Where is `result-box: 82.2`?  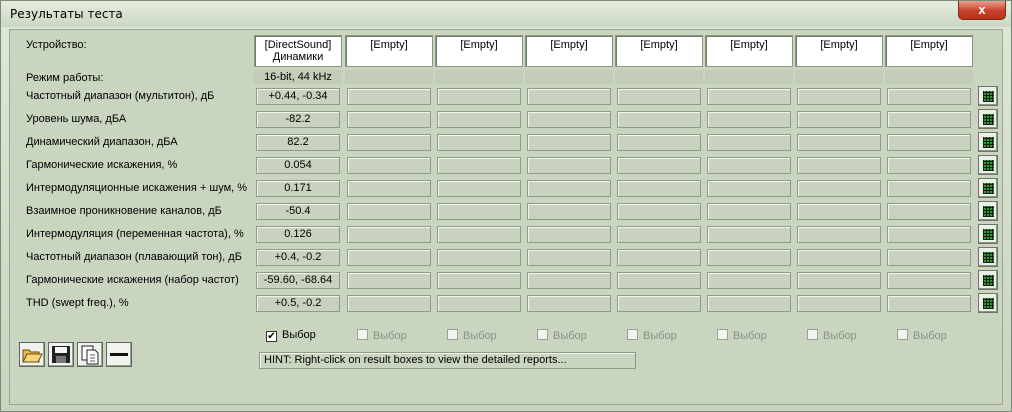
result-box: 82.2 is located at coordinates (298, 142).